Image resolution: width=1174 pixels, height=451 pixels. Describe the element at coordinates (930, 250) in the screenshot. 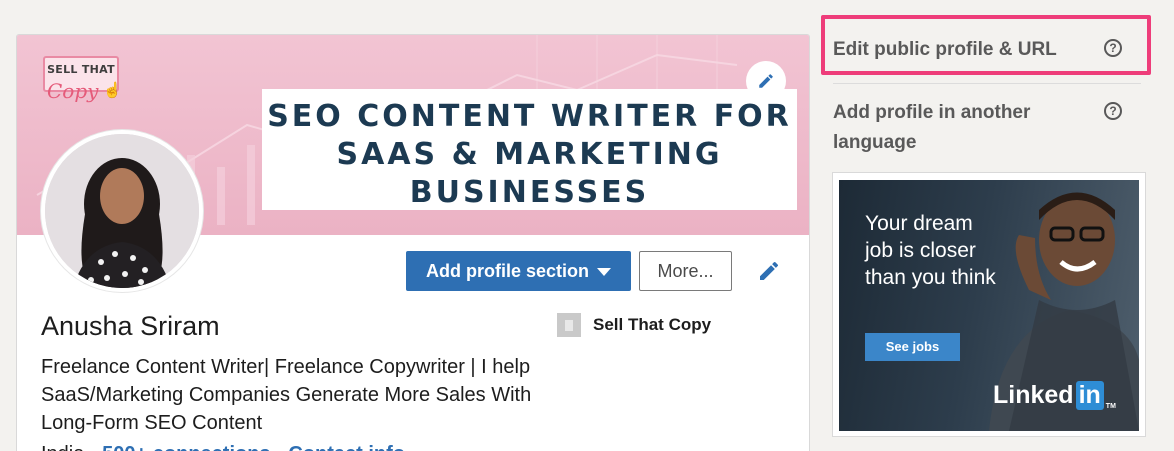

I see `ad-headline: Your dream job is closer than you think` at that location.